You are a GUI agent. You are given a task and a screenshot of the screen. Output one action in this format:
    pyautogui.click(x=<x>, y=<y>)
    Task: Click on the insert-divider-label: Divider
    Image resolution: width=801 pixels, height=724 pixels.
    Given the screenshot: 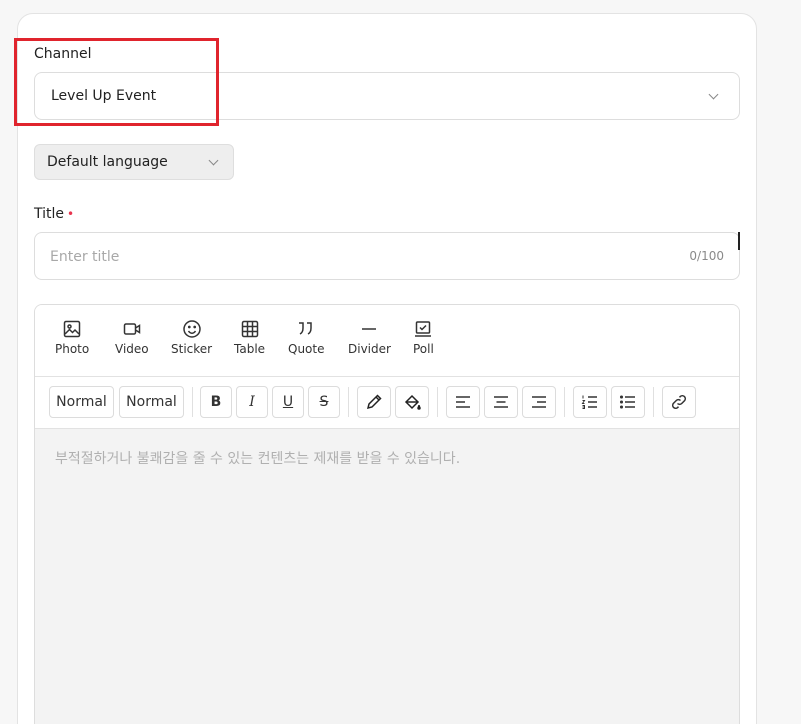 What is the action you would take?
    pyautogui.click(x=369, y=349)
    